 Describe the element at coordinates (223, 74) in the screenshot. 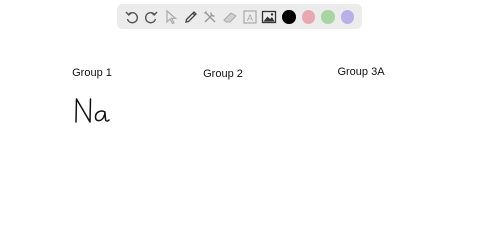

I see `heading-group-2: Group 2` at that location.